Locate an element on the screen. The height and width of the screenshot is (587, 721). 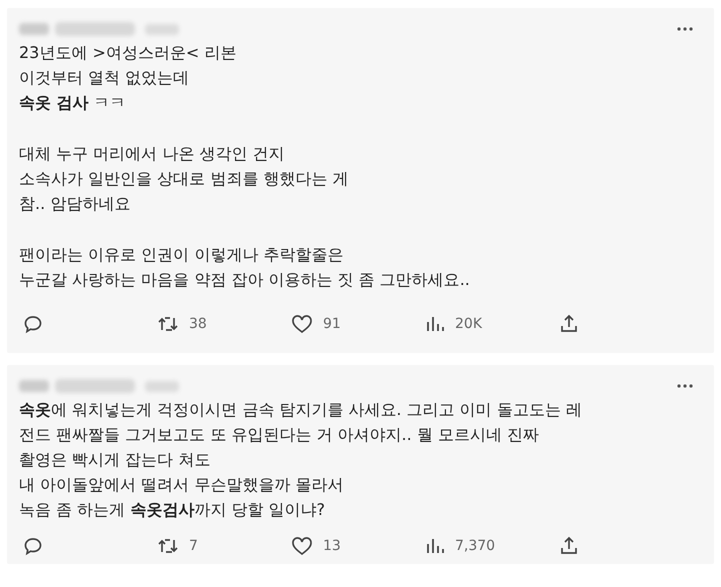
post-text-line: 촬영은 빡시게 잡는다 쳐도 is located at coordinates (115, 460).